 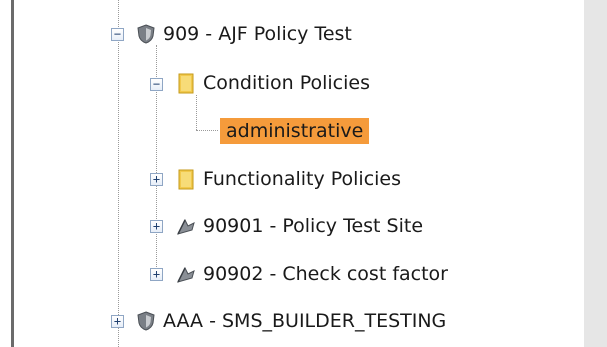 I want to click on node-label: 90902 - Check cost factor, so click(x=325, y=274).